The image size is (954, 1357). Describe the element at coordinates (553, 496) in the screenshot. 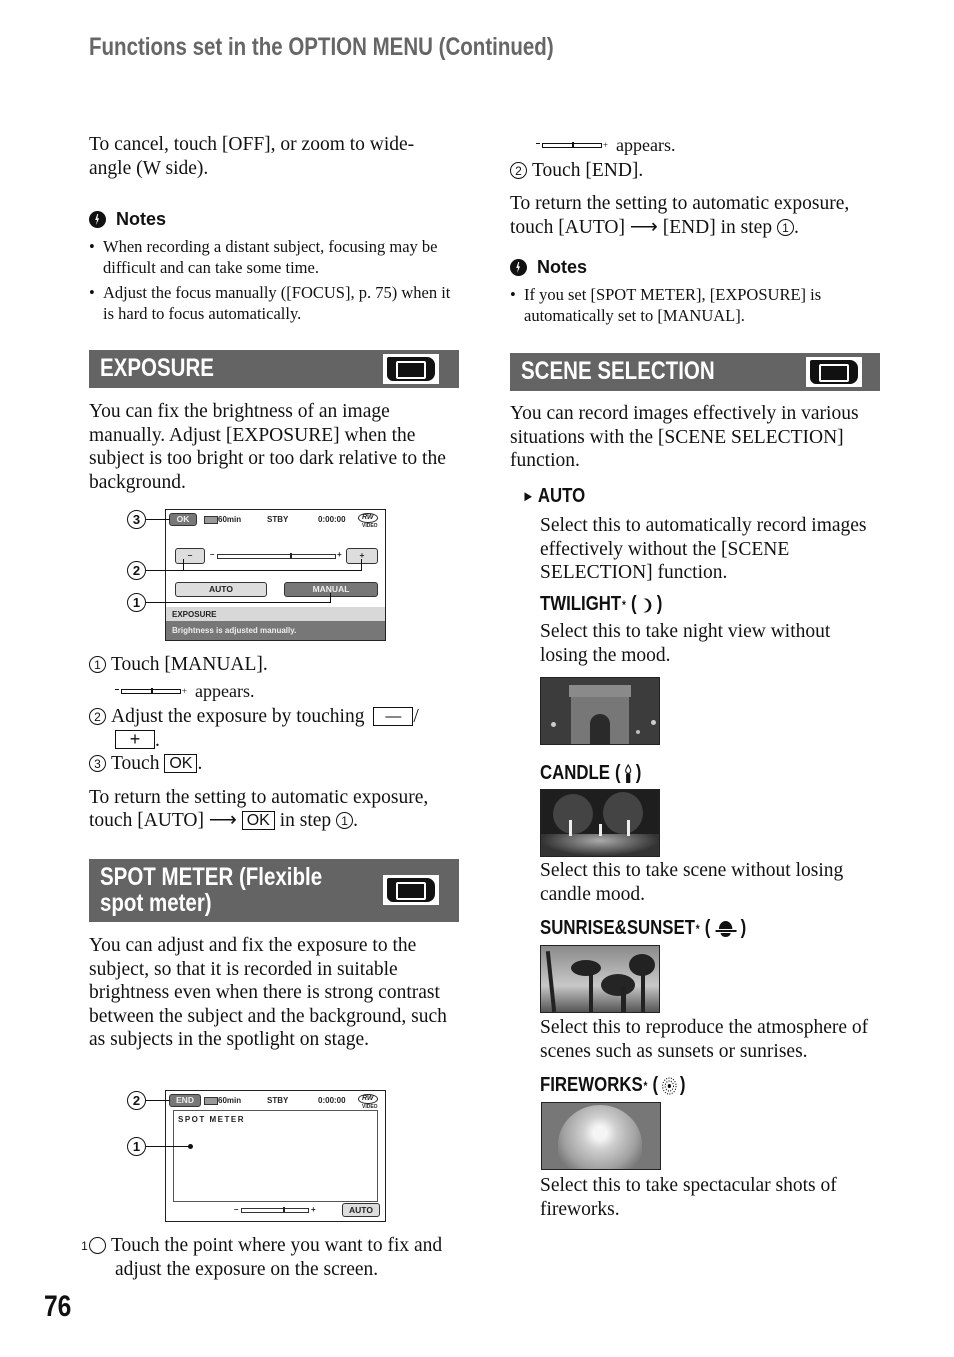

I see `option-auto-heading: ► AUTO` at that location.